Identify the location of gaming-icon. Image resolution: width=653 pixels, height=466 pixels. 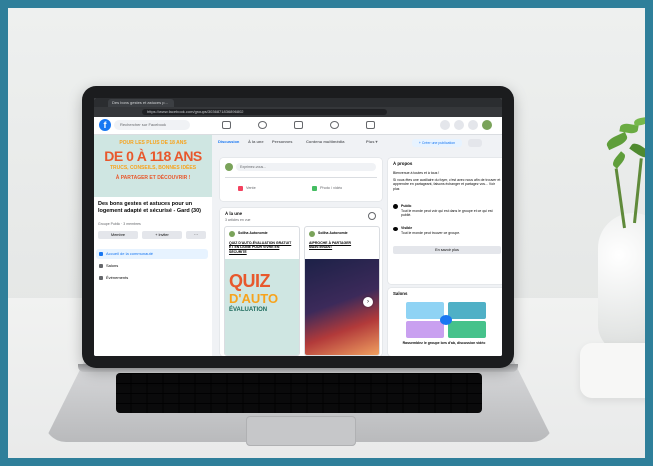
(370, 125).